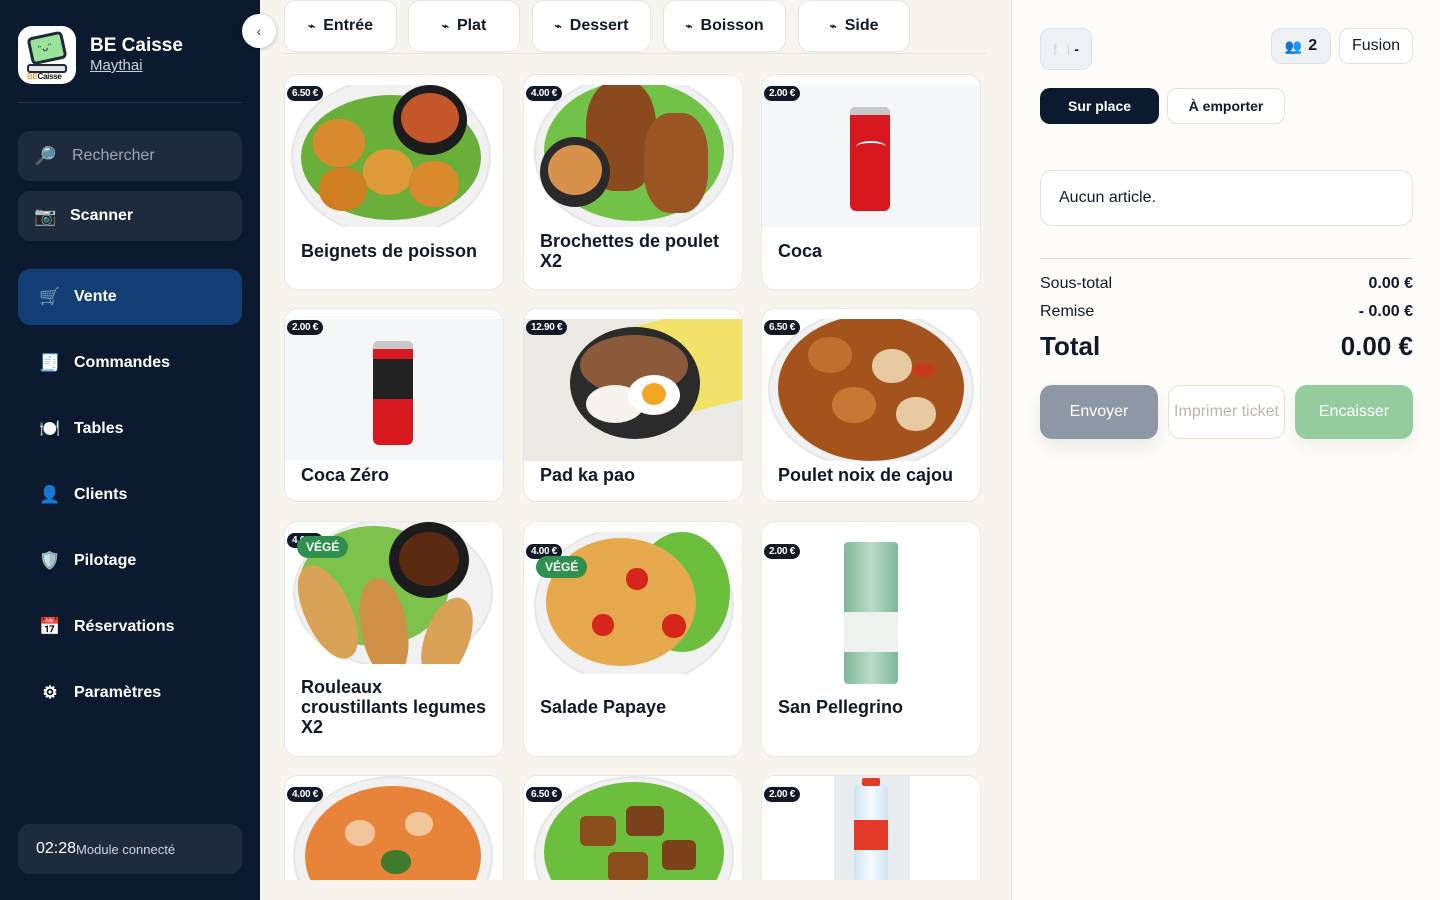 This screenshot has width=1440, height=900. Describe the element at coordinates (1226, 312) in the screenshot. I see `discount-row: Remise - 0.00 €` at that location.